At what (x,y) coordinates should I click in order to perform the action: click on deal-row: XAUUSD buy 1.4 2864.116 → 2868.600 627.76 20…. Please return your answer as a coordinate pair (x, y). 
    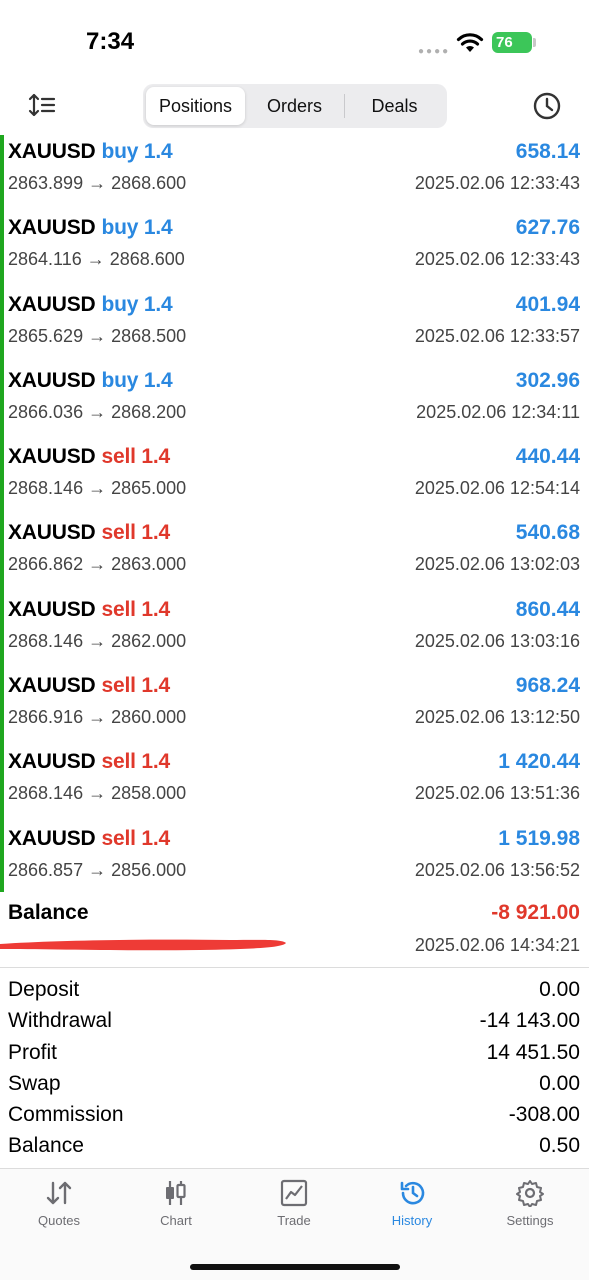
    Looking at the image, I should click on (294, 249).